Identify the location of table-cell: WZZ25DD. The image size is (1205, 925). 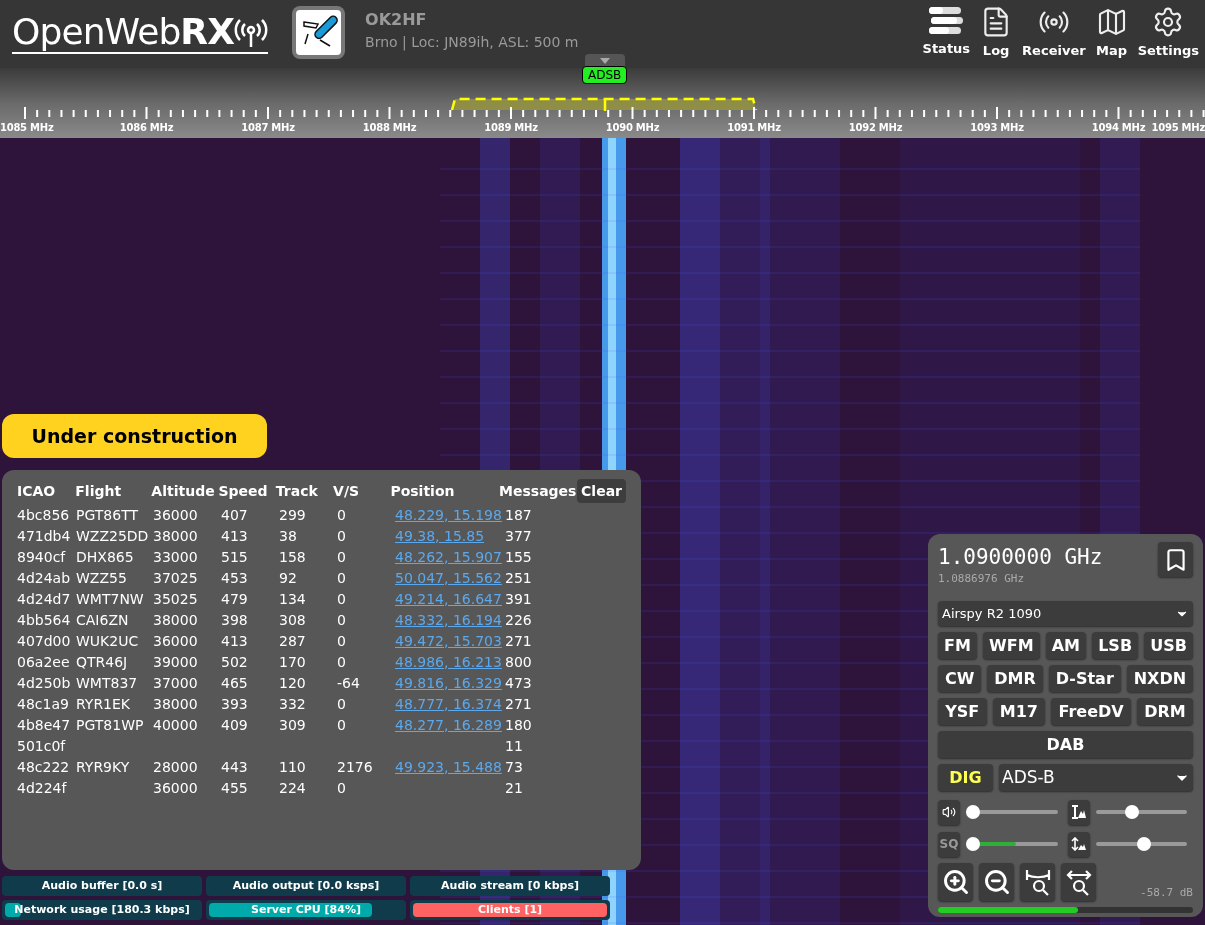
(112, 535).